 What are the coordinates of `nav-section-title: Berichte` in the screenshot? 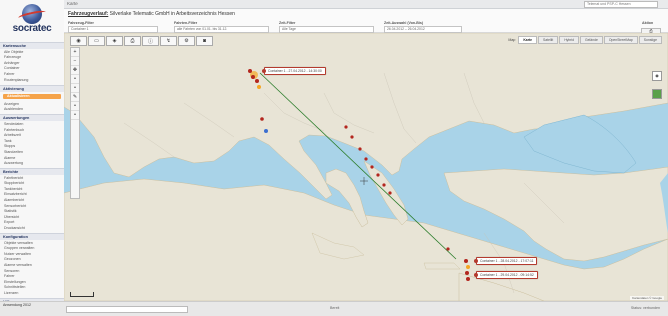 It's located at (32, 172).